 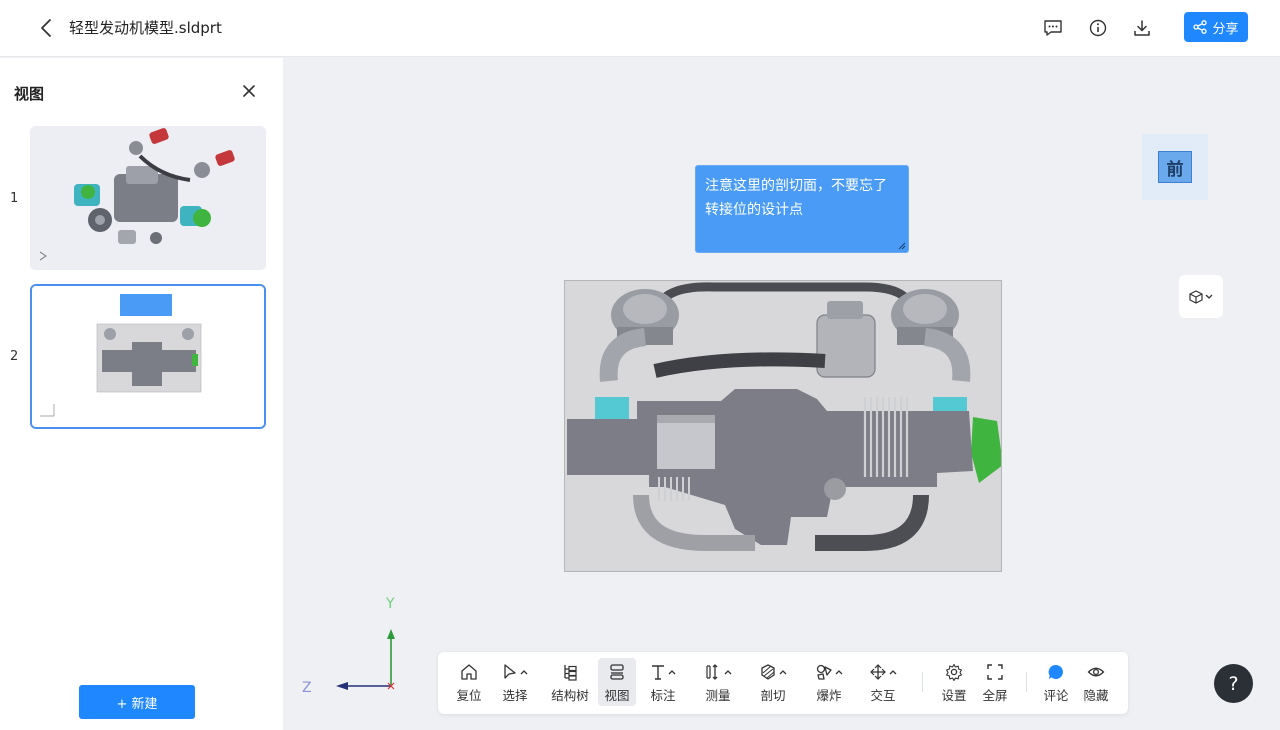 What do you see at coordinates (1096, 695) in the screenshot?
I see `tool-label: 隐藏` at bounding box center [1096, 695].